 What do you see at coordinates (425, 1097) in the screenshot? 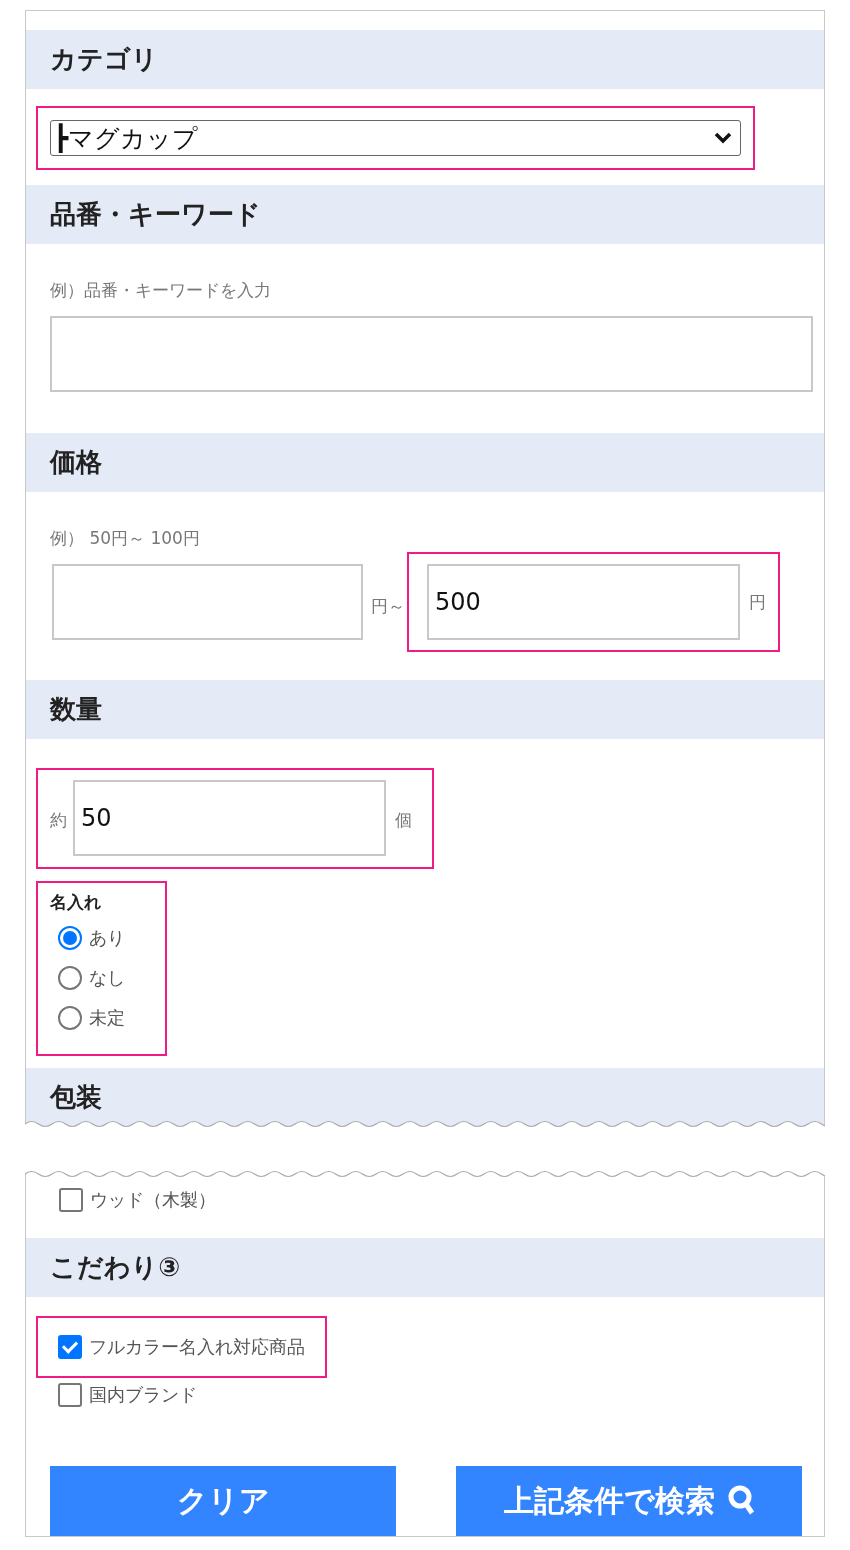
I see `section-heading: 包装` at bounding box center [425, 1097].